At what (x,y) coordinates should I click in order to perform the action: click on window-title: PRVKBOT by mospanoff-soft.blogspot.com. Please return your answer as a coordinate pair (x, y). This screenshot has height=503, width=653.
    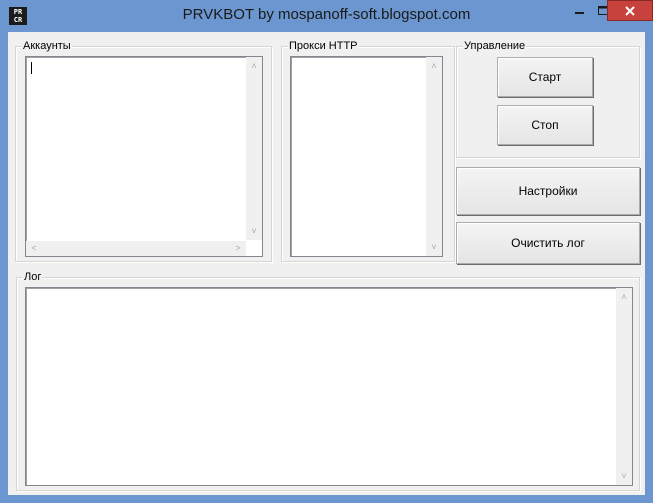
    Looking at the image, I should click on (326, 14).